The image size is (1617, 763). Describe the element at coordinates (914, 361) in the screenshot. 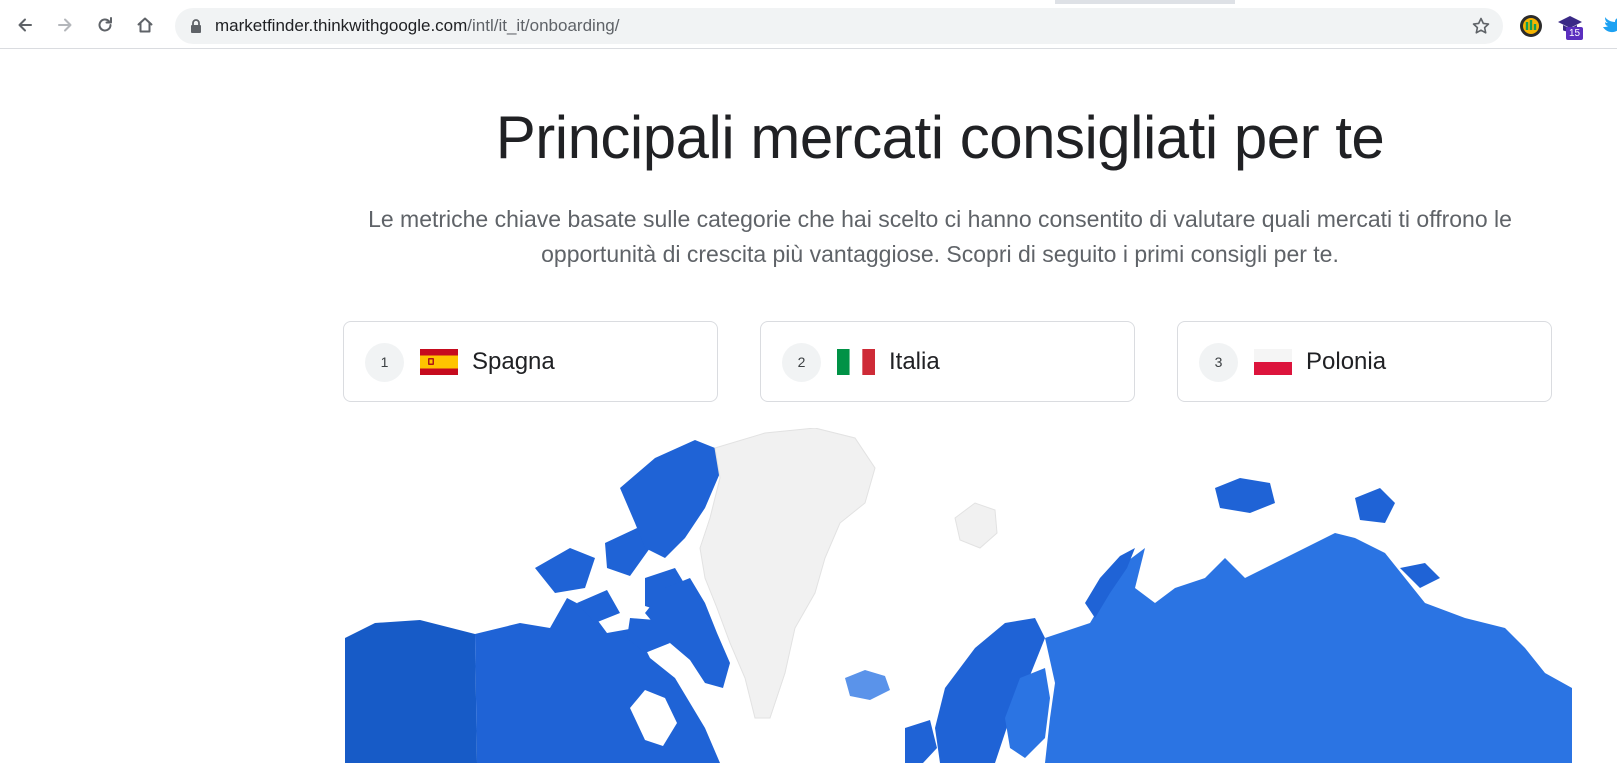

I see `market-name: Italia` at that location.